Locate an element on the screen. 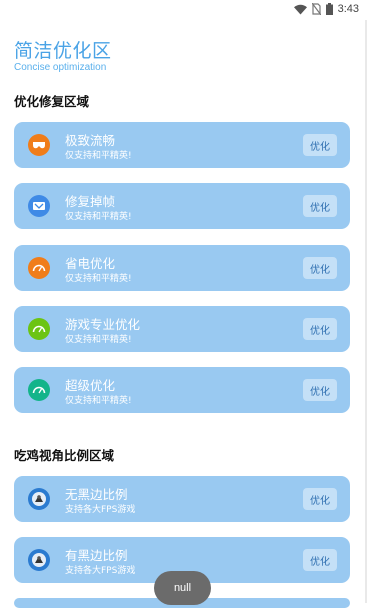 This screenshot has height=608, width=367. card-title: 有黑边比例 is located at coordinates (96, 555).